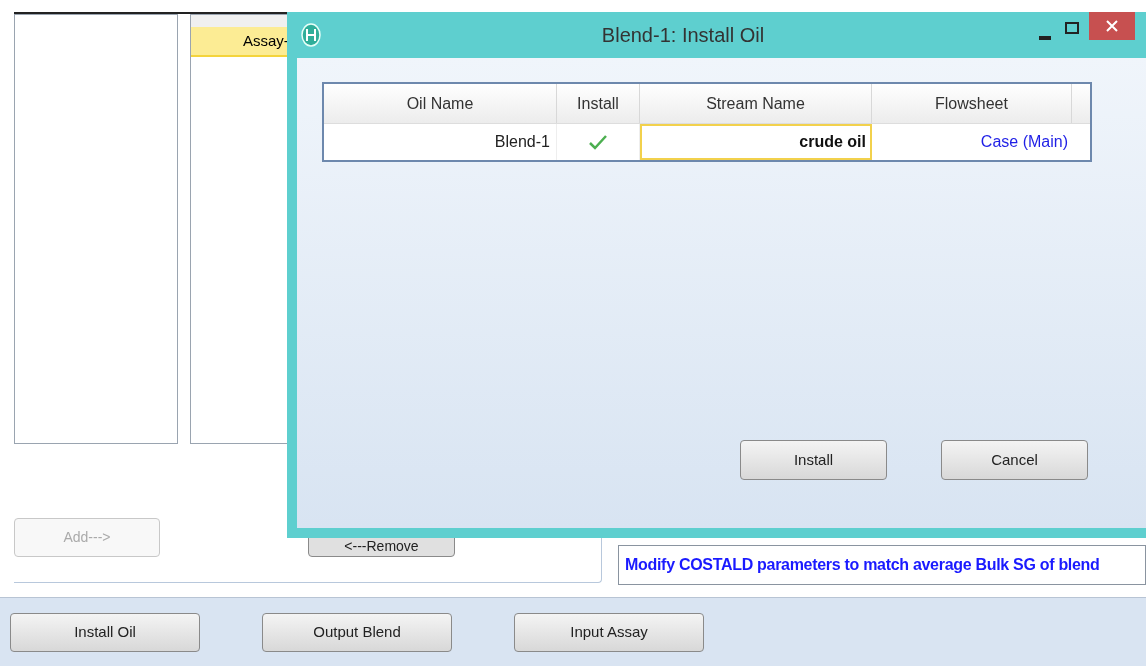 The height and width of the screenshot is (666, 1146). Describe the element at coordinates (598, 103) in the screenshot. I see `column-header: Install` at that location.